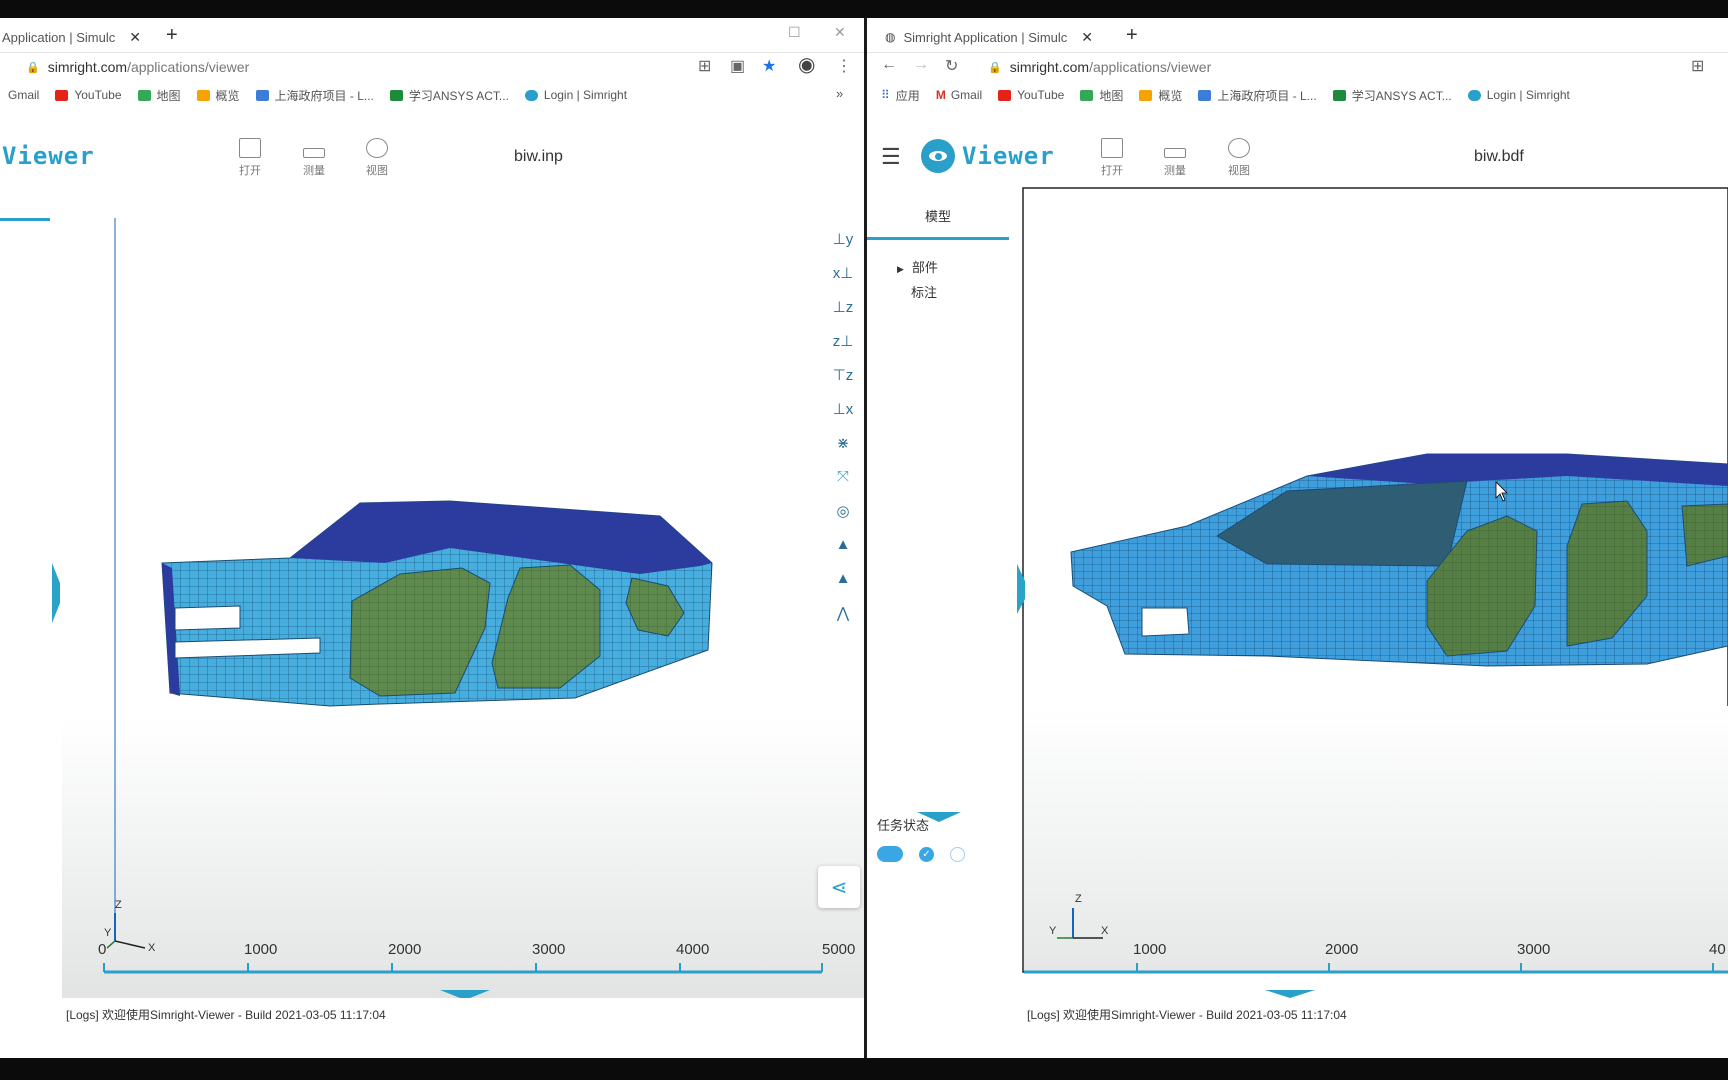  What do you see at coordinates (1717, 949) in the screenshot?
I see `ruler-tick-4000: 40` at bounding box center [1717, 949].